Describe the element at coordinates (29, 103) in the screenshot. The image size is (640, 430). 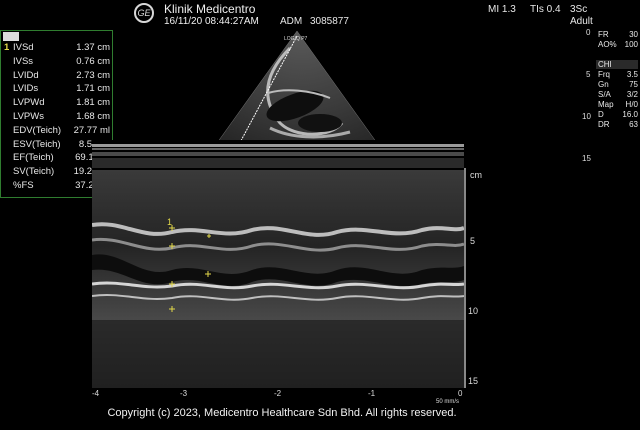
I see `measurement-label: LVPWd` at that location.